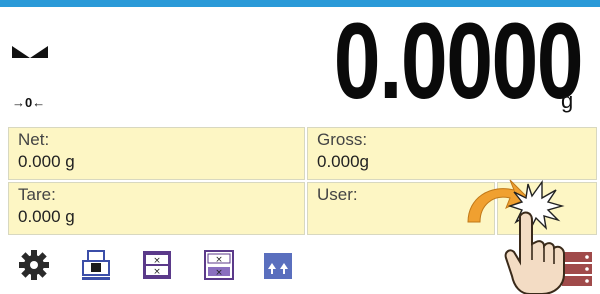  I want to click on packaging-alt-icon: × ×, so click(219, 265).